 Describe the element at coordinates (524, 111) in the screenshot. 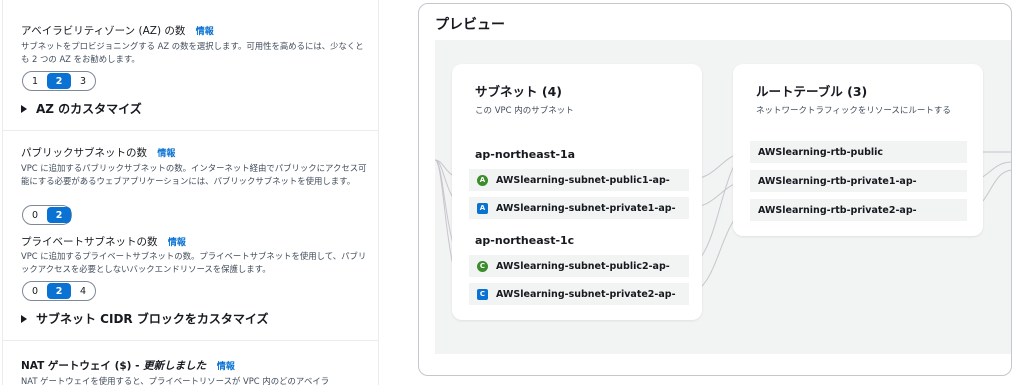

I see `subnets-card-subtitle: この VPC 内のサブネット` at that location.